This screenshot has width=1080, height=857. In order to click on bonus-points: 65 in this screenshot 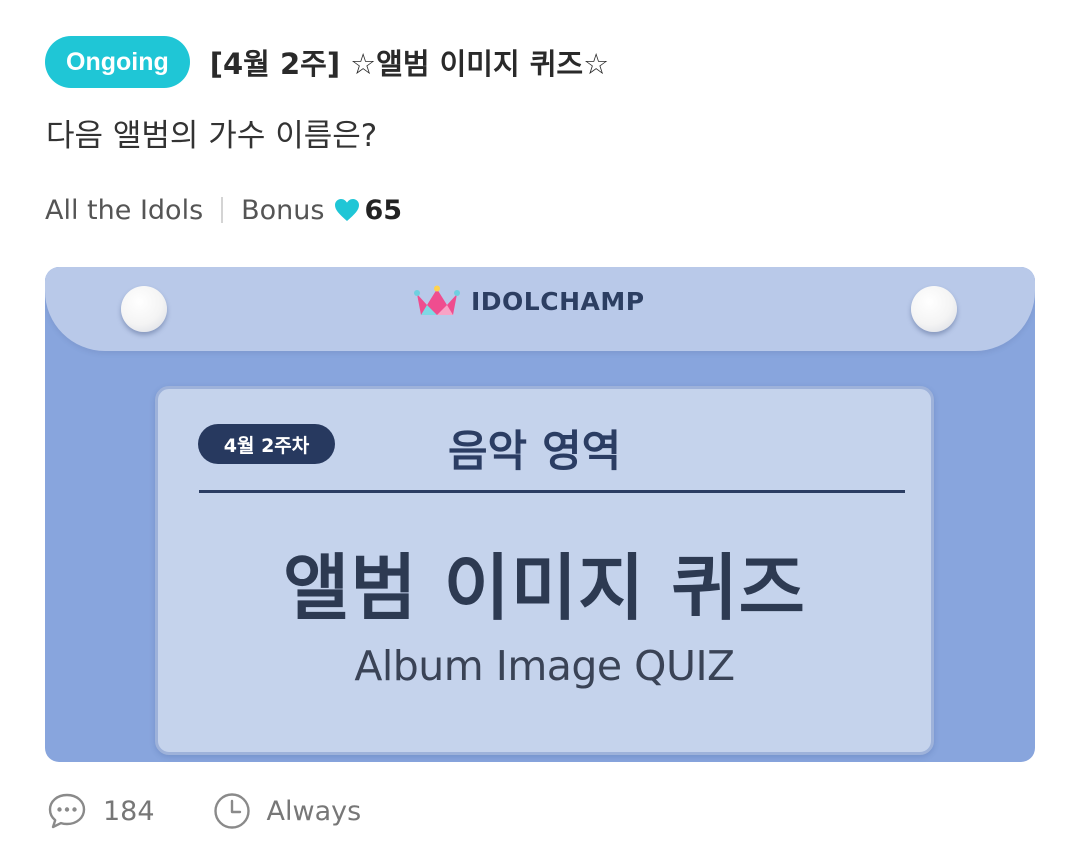, I will do `click(383, 210)`.